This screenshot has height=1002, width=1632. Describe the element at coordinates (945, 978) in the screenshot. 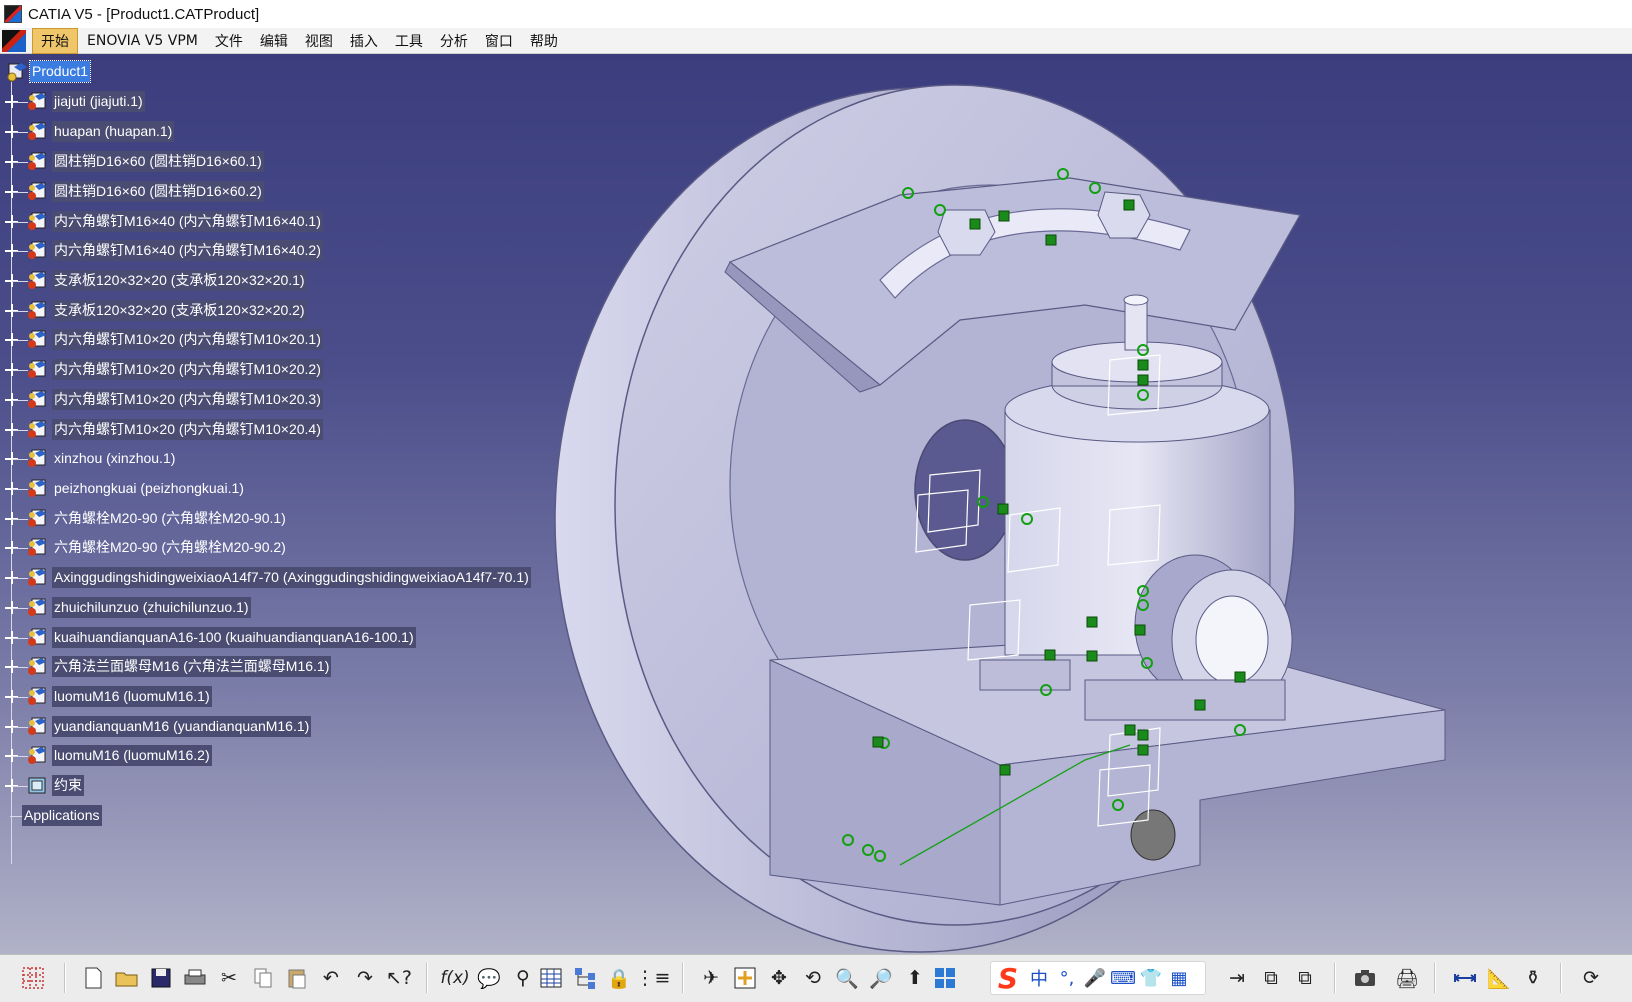

I see `multi-view-icon` at that location.